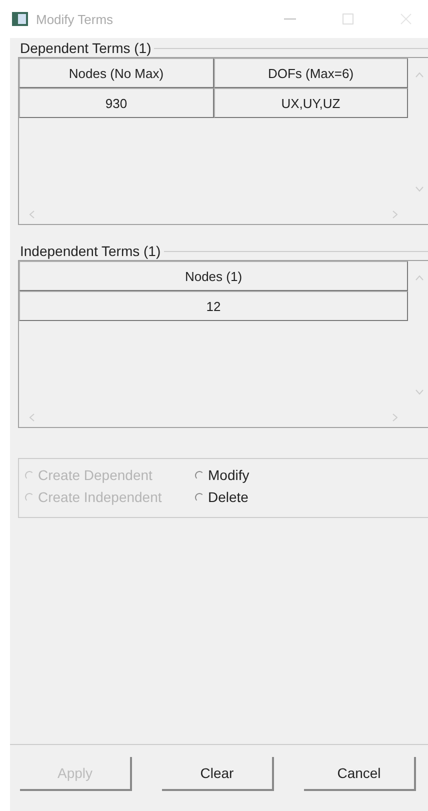  Describe the element at coordinates (91, 251) in the screenshot. I see `group-legend: Independent Terms (1)` at that location.